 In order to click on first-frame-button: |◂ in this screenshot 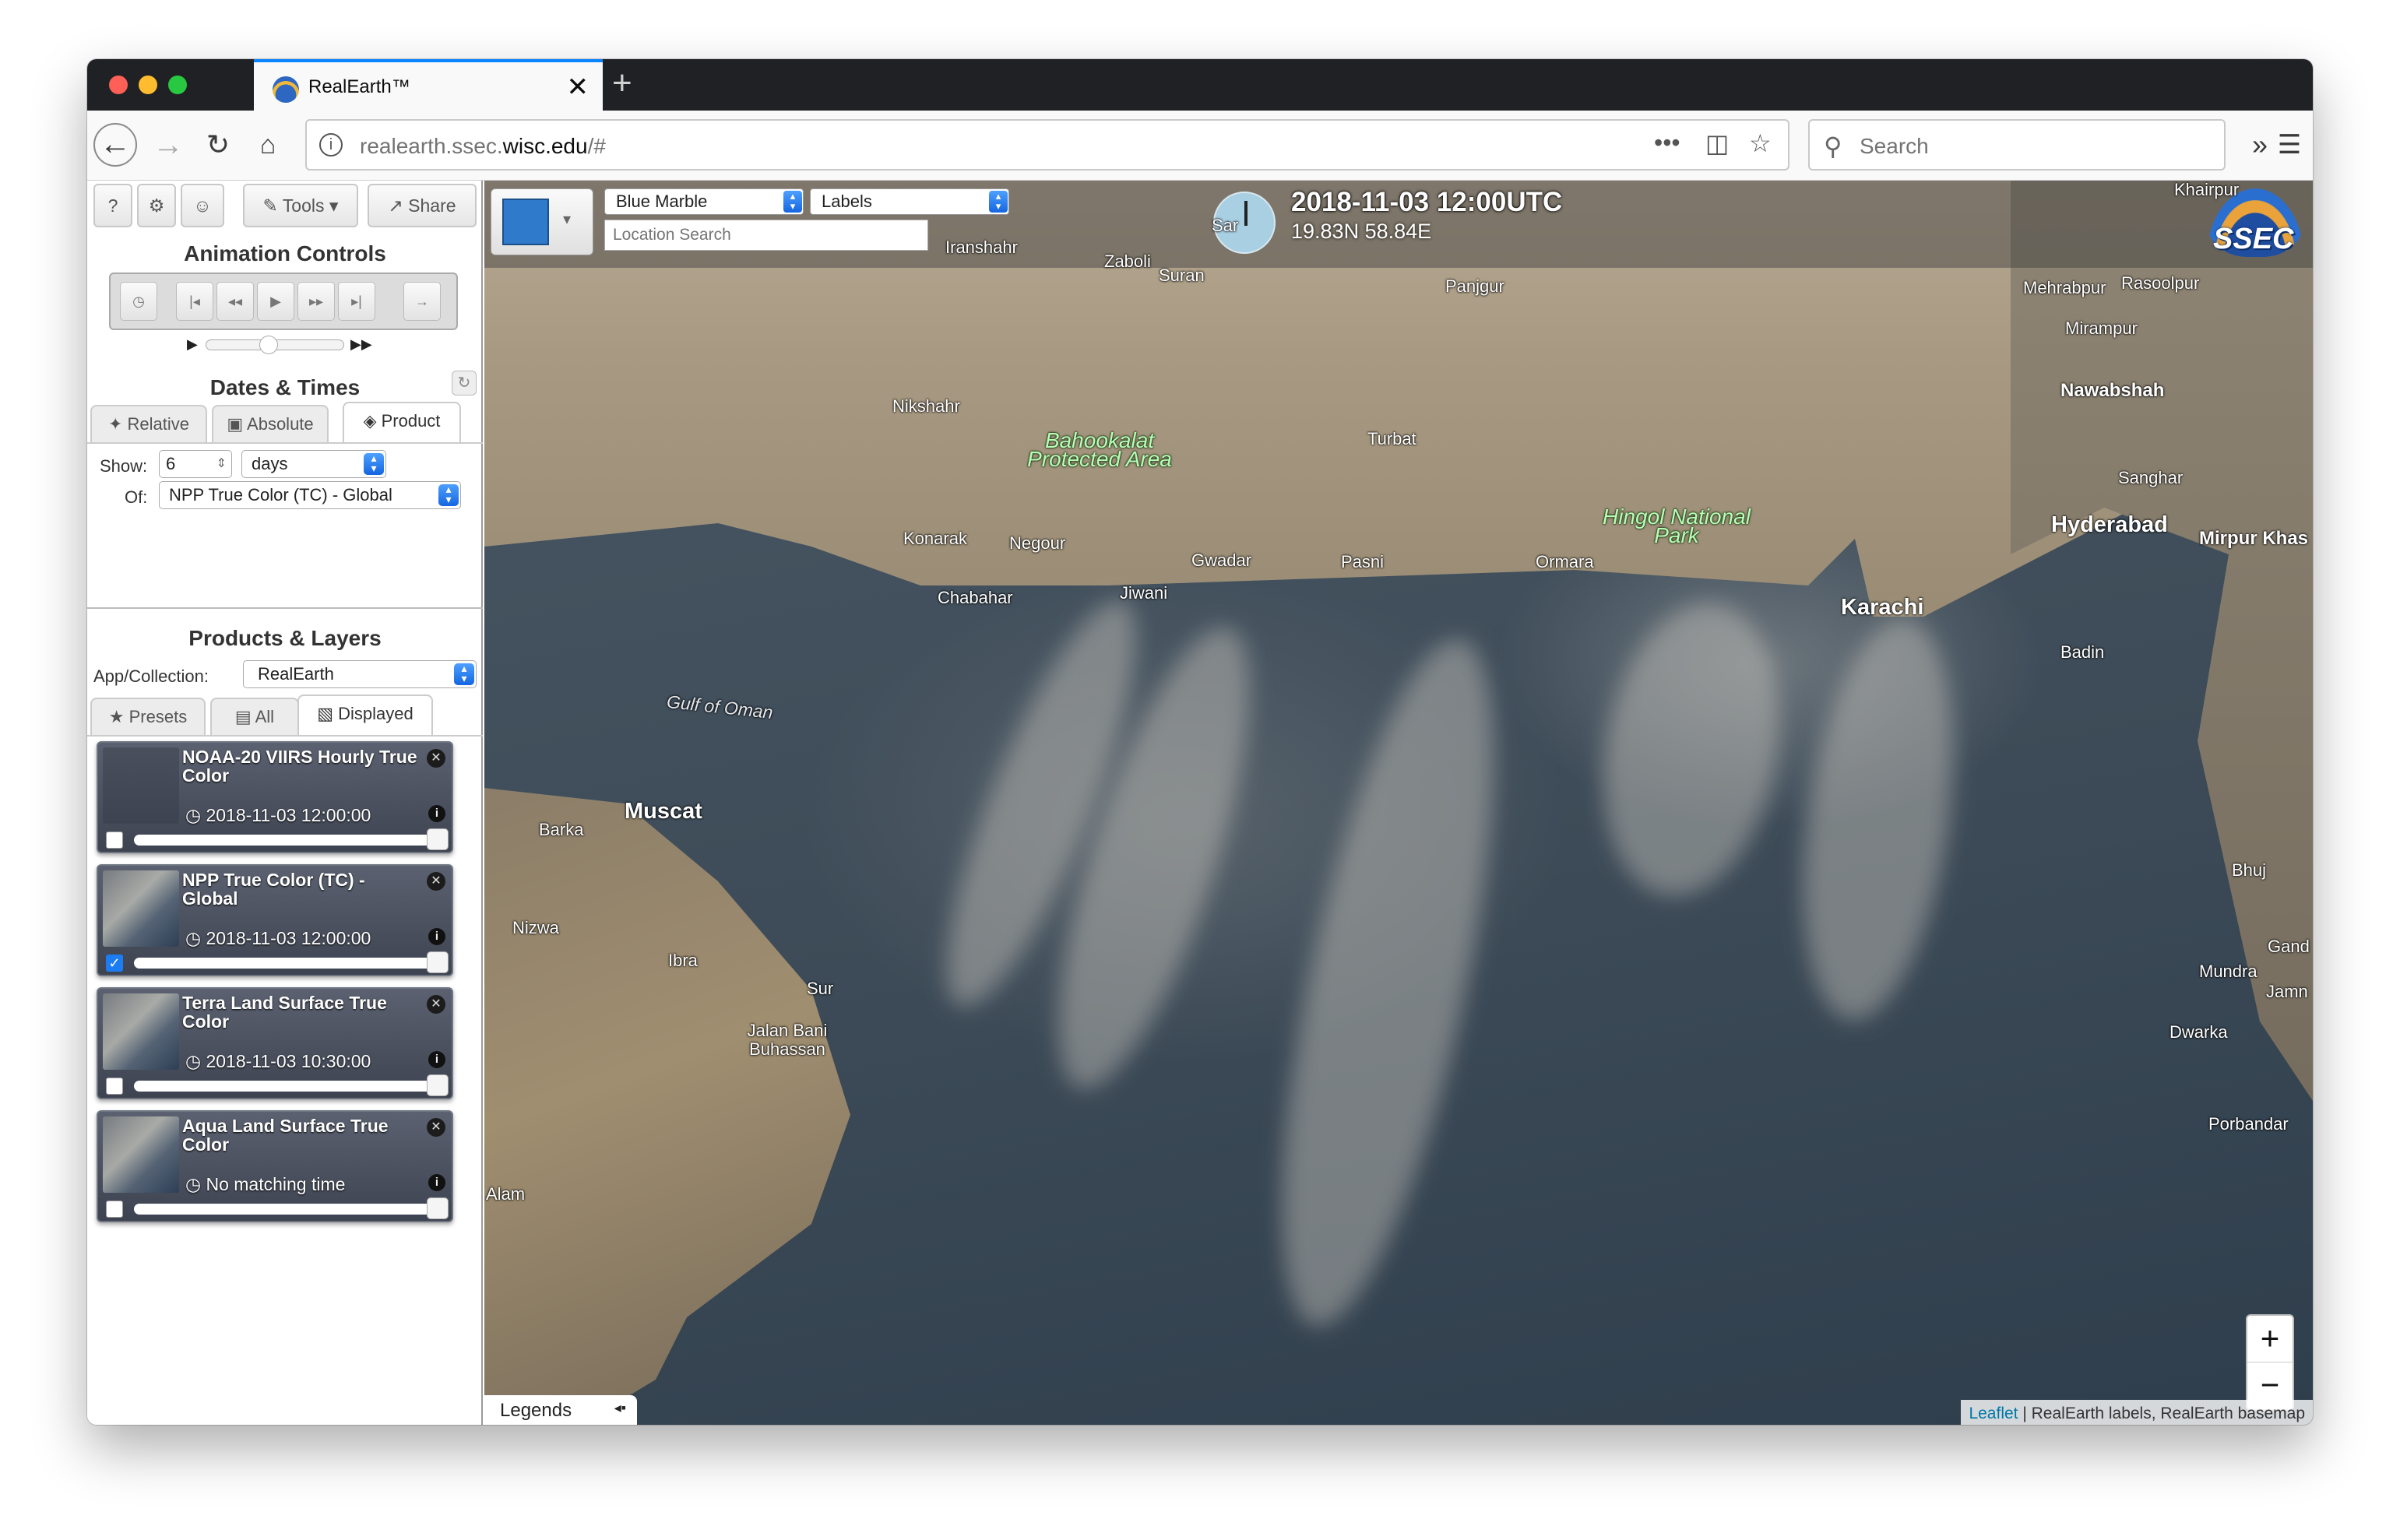, I will do `click(194, 301)`.